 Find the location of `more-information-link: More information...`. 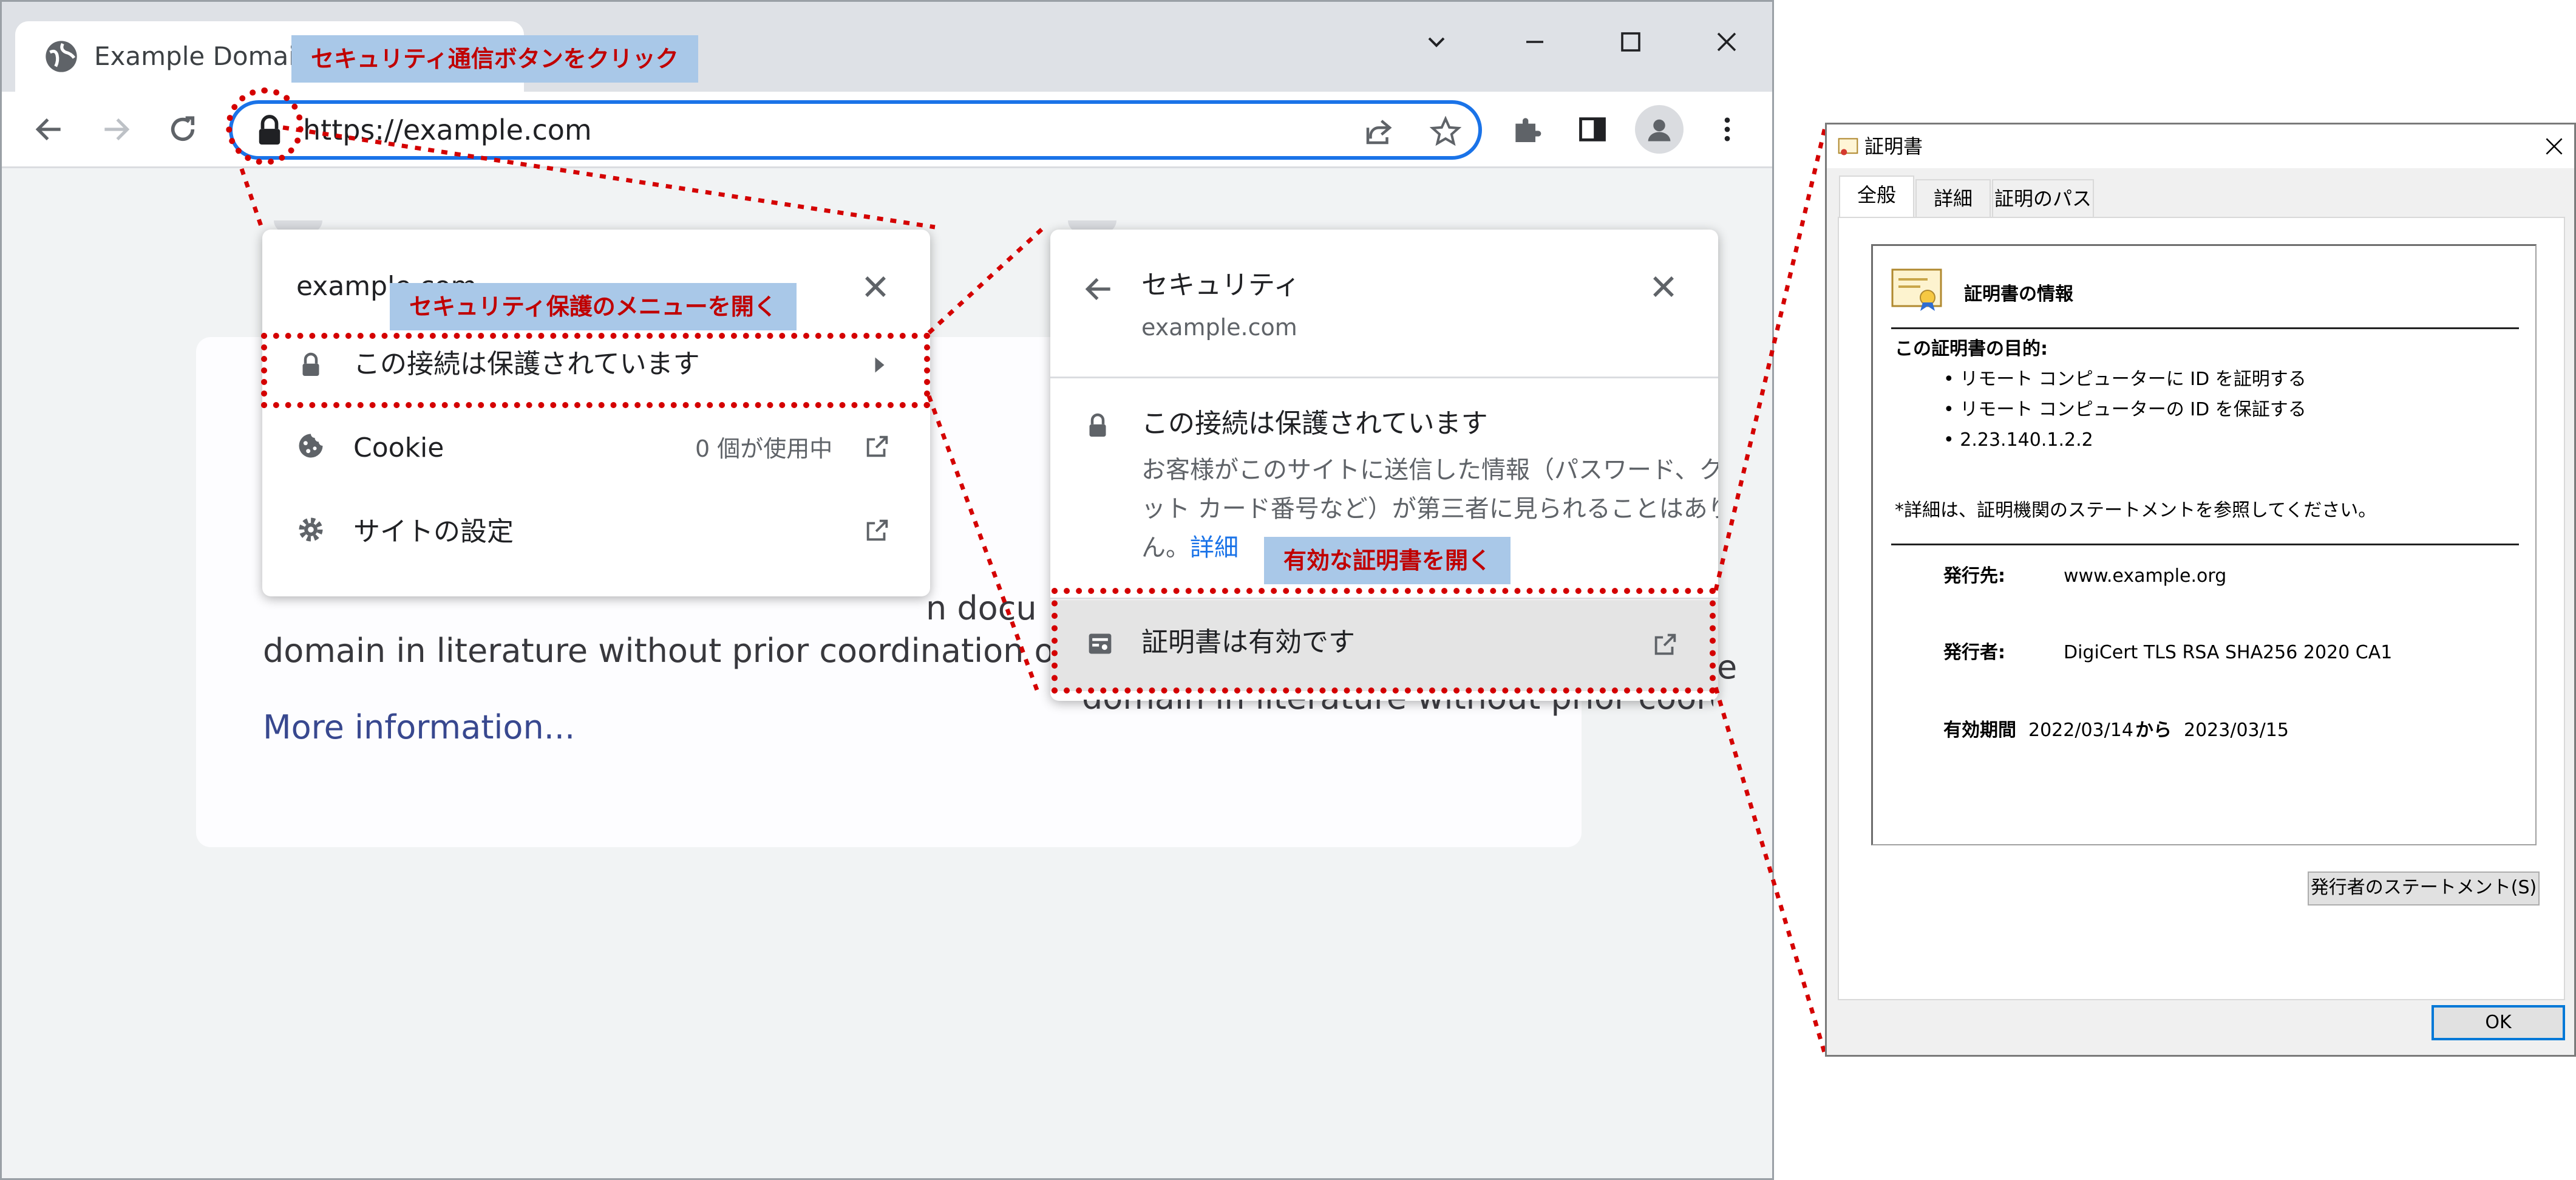

more-information-link: More information... is located at coordinates (419, 727).